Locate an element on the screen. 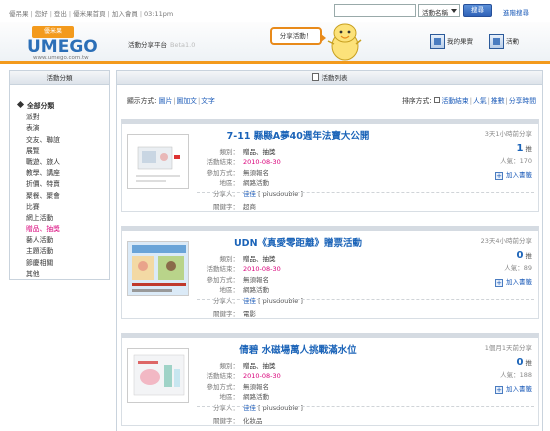  card-stats: 23天4小時前分享 0推 人氣：89 + 加入書籤 is located at coordinates (477, 261).